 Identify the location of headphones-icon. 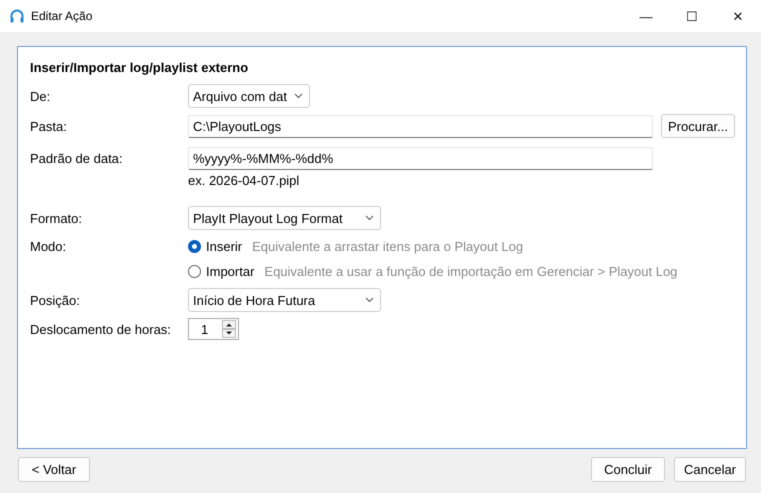
(17, 16).